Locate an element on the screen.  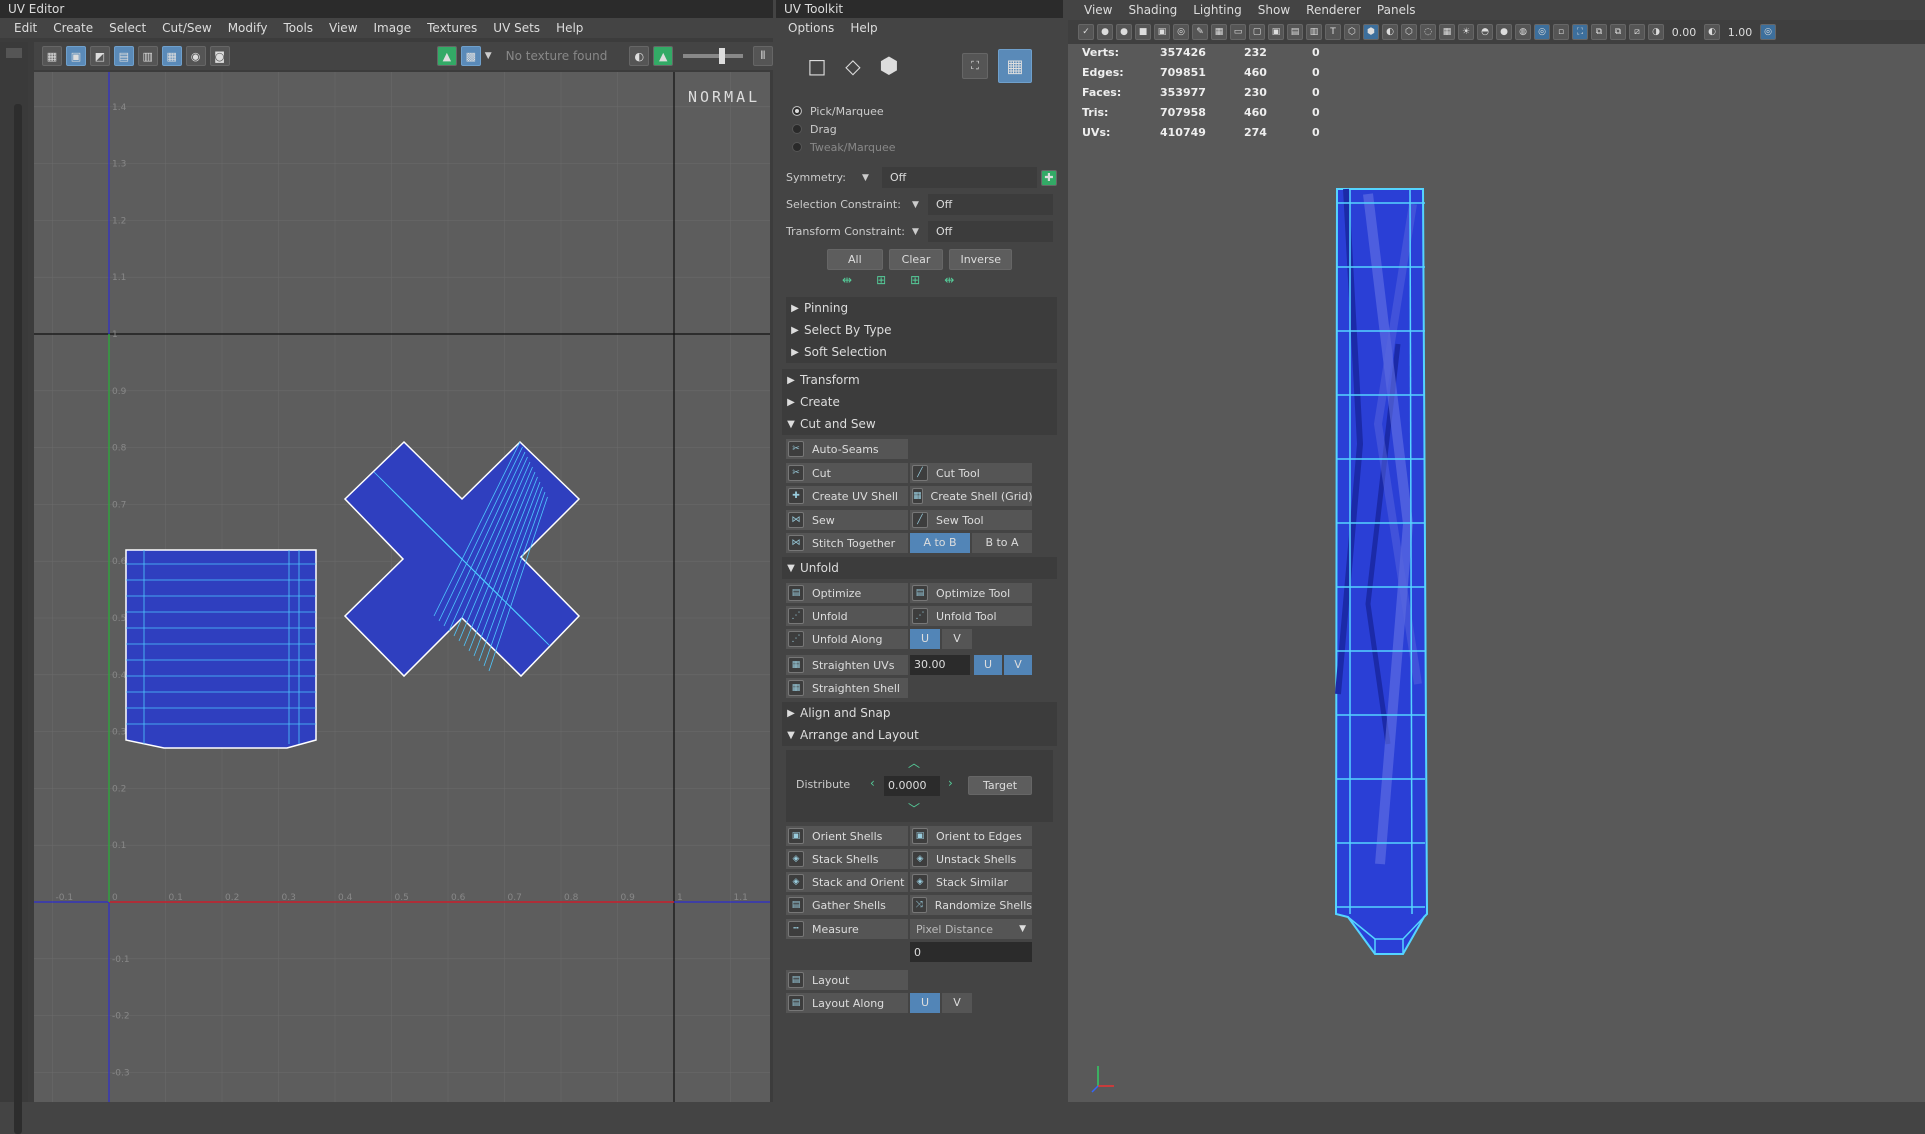
menu-create: Create is located at coordinates (73, 28).